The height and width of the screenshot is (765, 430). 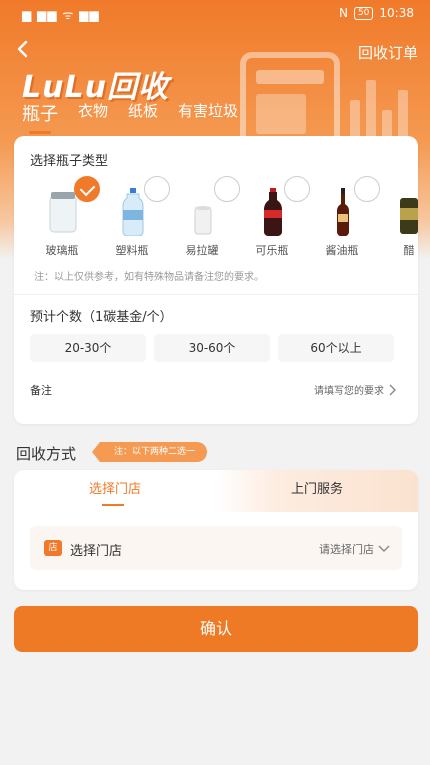 I want to click on quantity-option-30-60: 30-60个, so click(x=212, y=348).